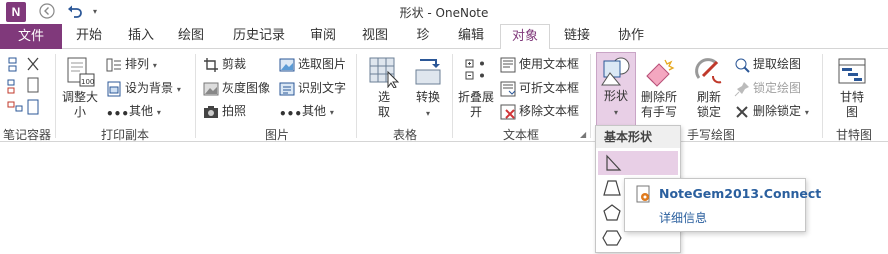  I want to click on close-x-icon, so click(742, 112).